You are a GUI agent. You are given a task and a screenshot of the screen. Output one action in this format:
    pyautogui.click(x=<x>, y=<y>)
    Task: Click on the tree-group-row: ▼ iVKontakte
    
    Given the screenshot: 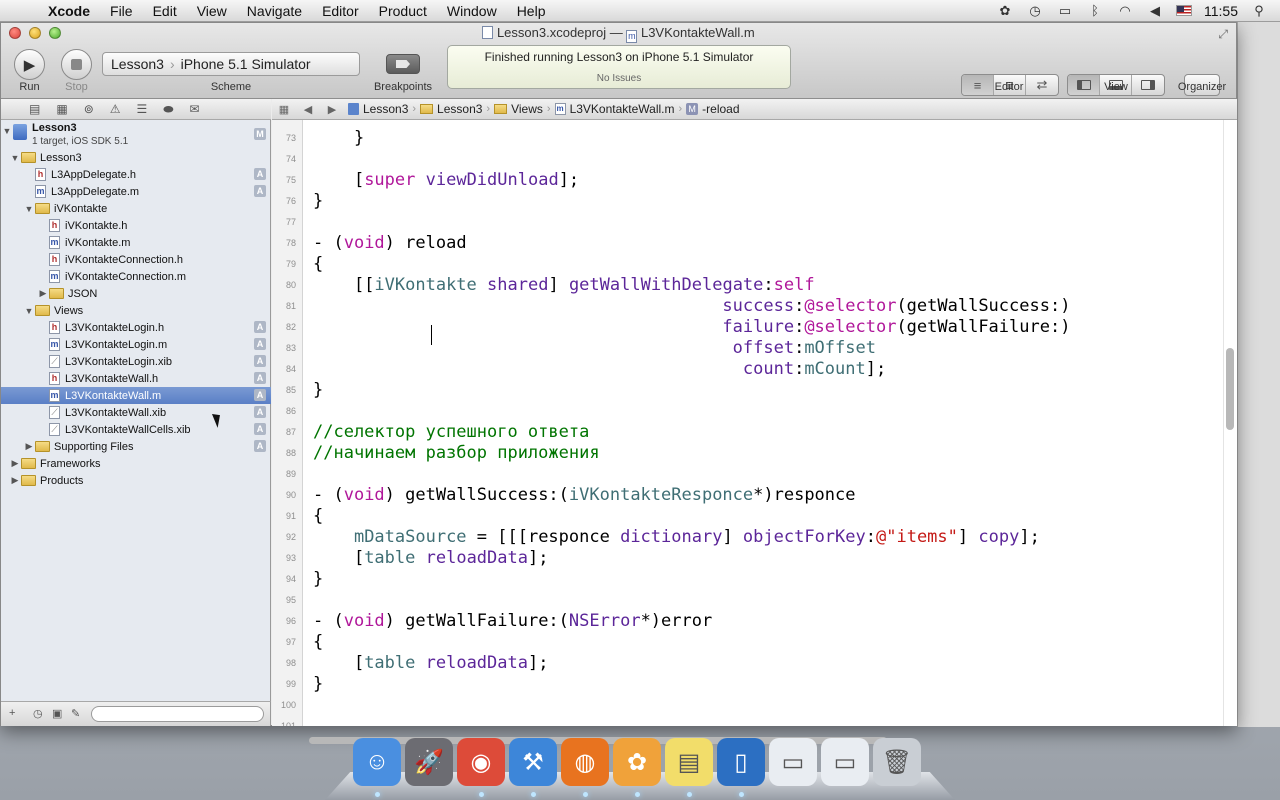 What is the action you would take?
    pyautogui.click(x=136, y=208)
    